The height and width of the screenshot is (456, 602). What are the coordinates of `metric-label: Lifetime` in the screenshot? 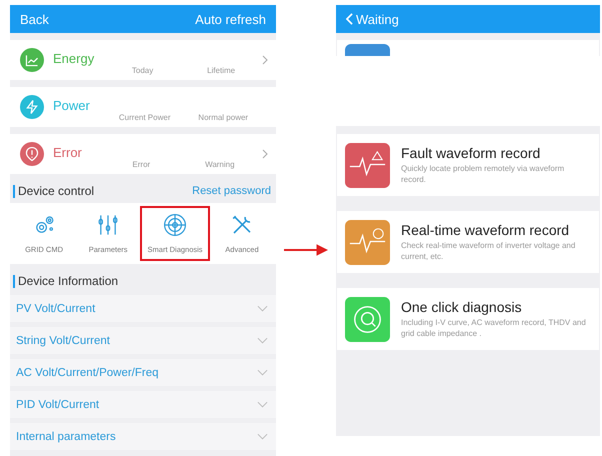 It's located at (221, 70).